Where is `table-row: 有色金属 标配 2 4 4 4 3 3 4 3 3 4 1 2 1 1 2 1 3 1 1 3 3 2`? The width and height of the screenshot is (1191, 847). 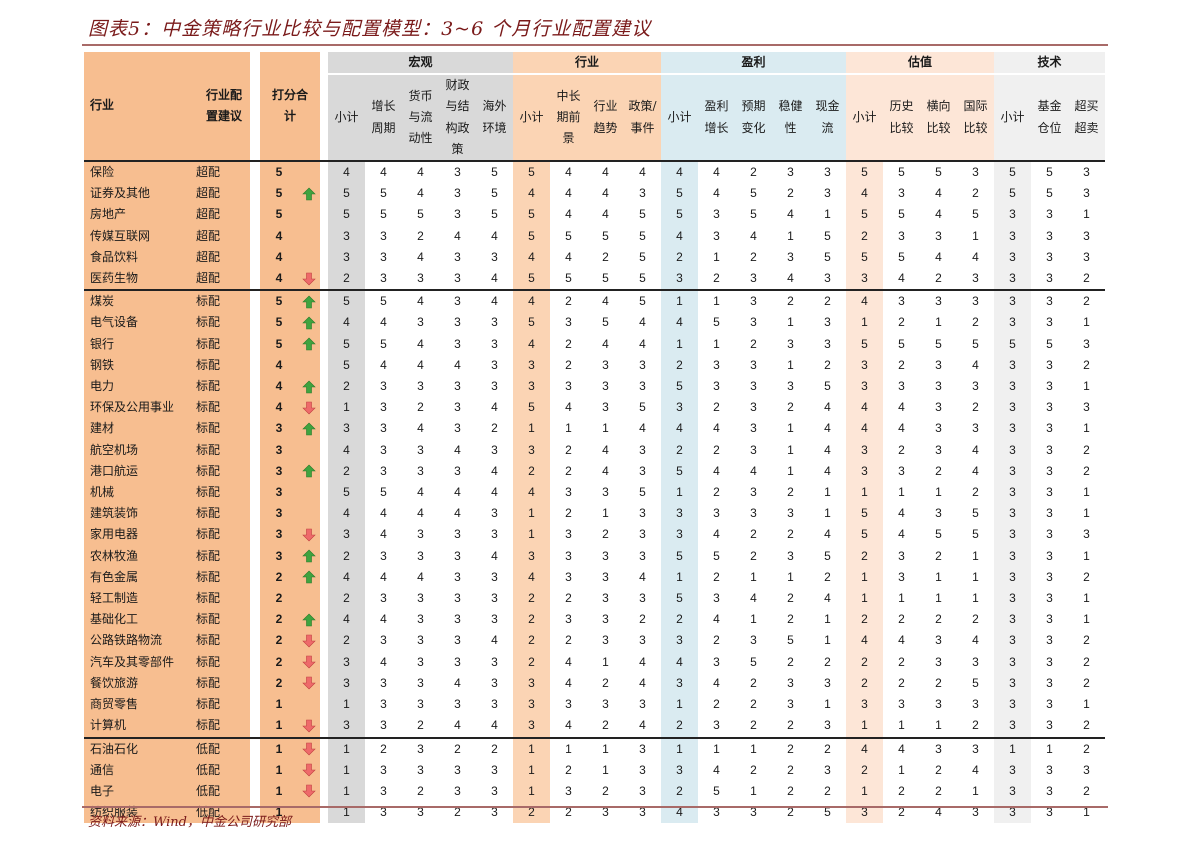
table-row: 有色金属 标配 2 4 4 4 3 3 4 3 3 4 1 2 1 1 2 1 3 1 1 3 3 2 is located at coordinates (631, 577).